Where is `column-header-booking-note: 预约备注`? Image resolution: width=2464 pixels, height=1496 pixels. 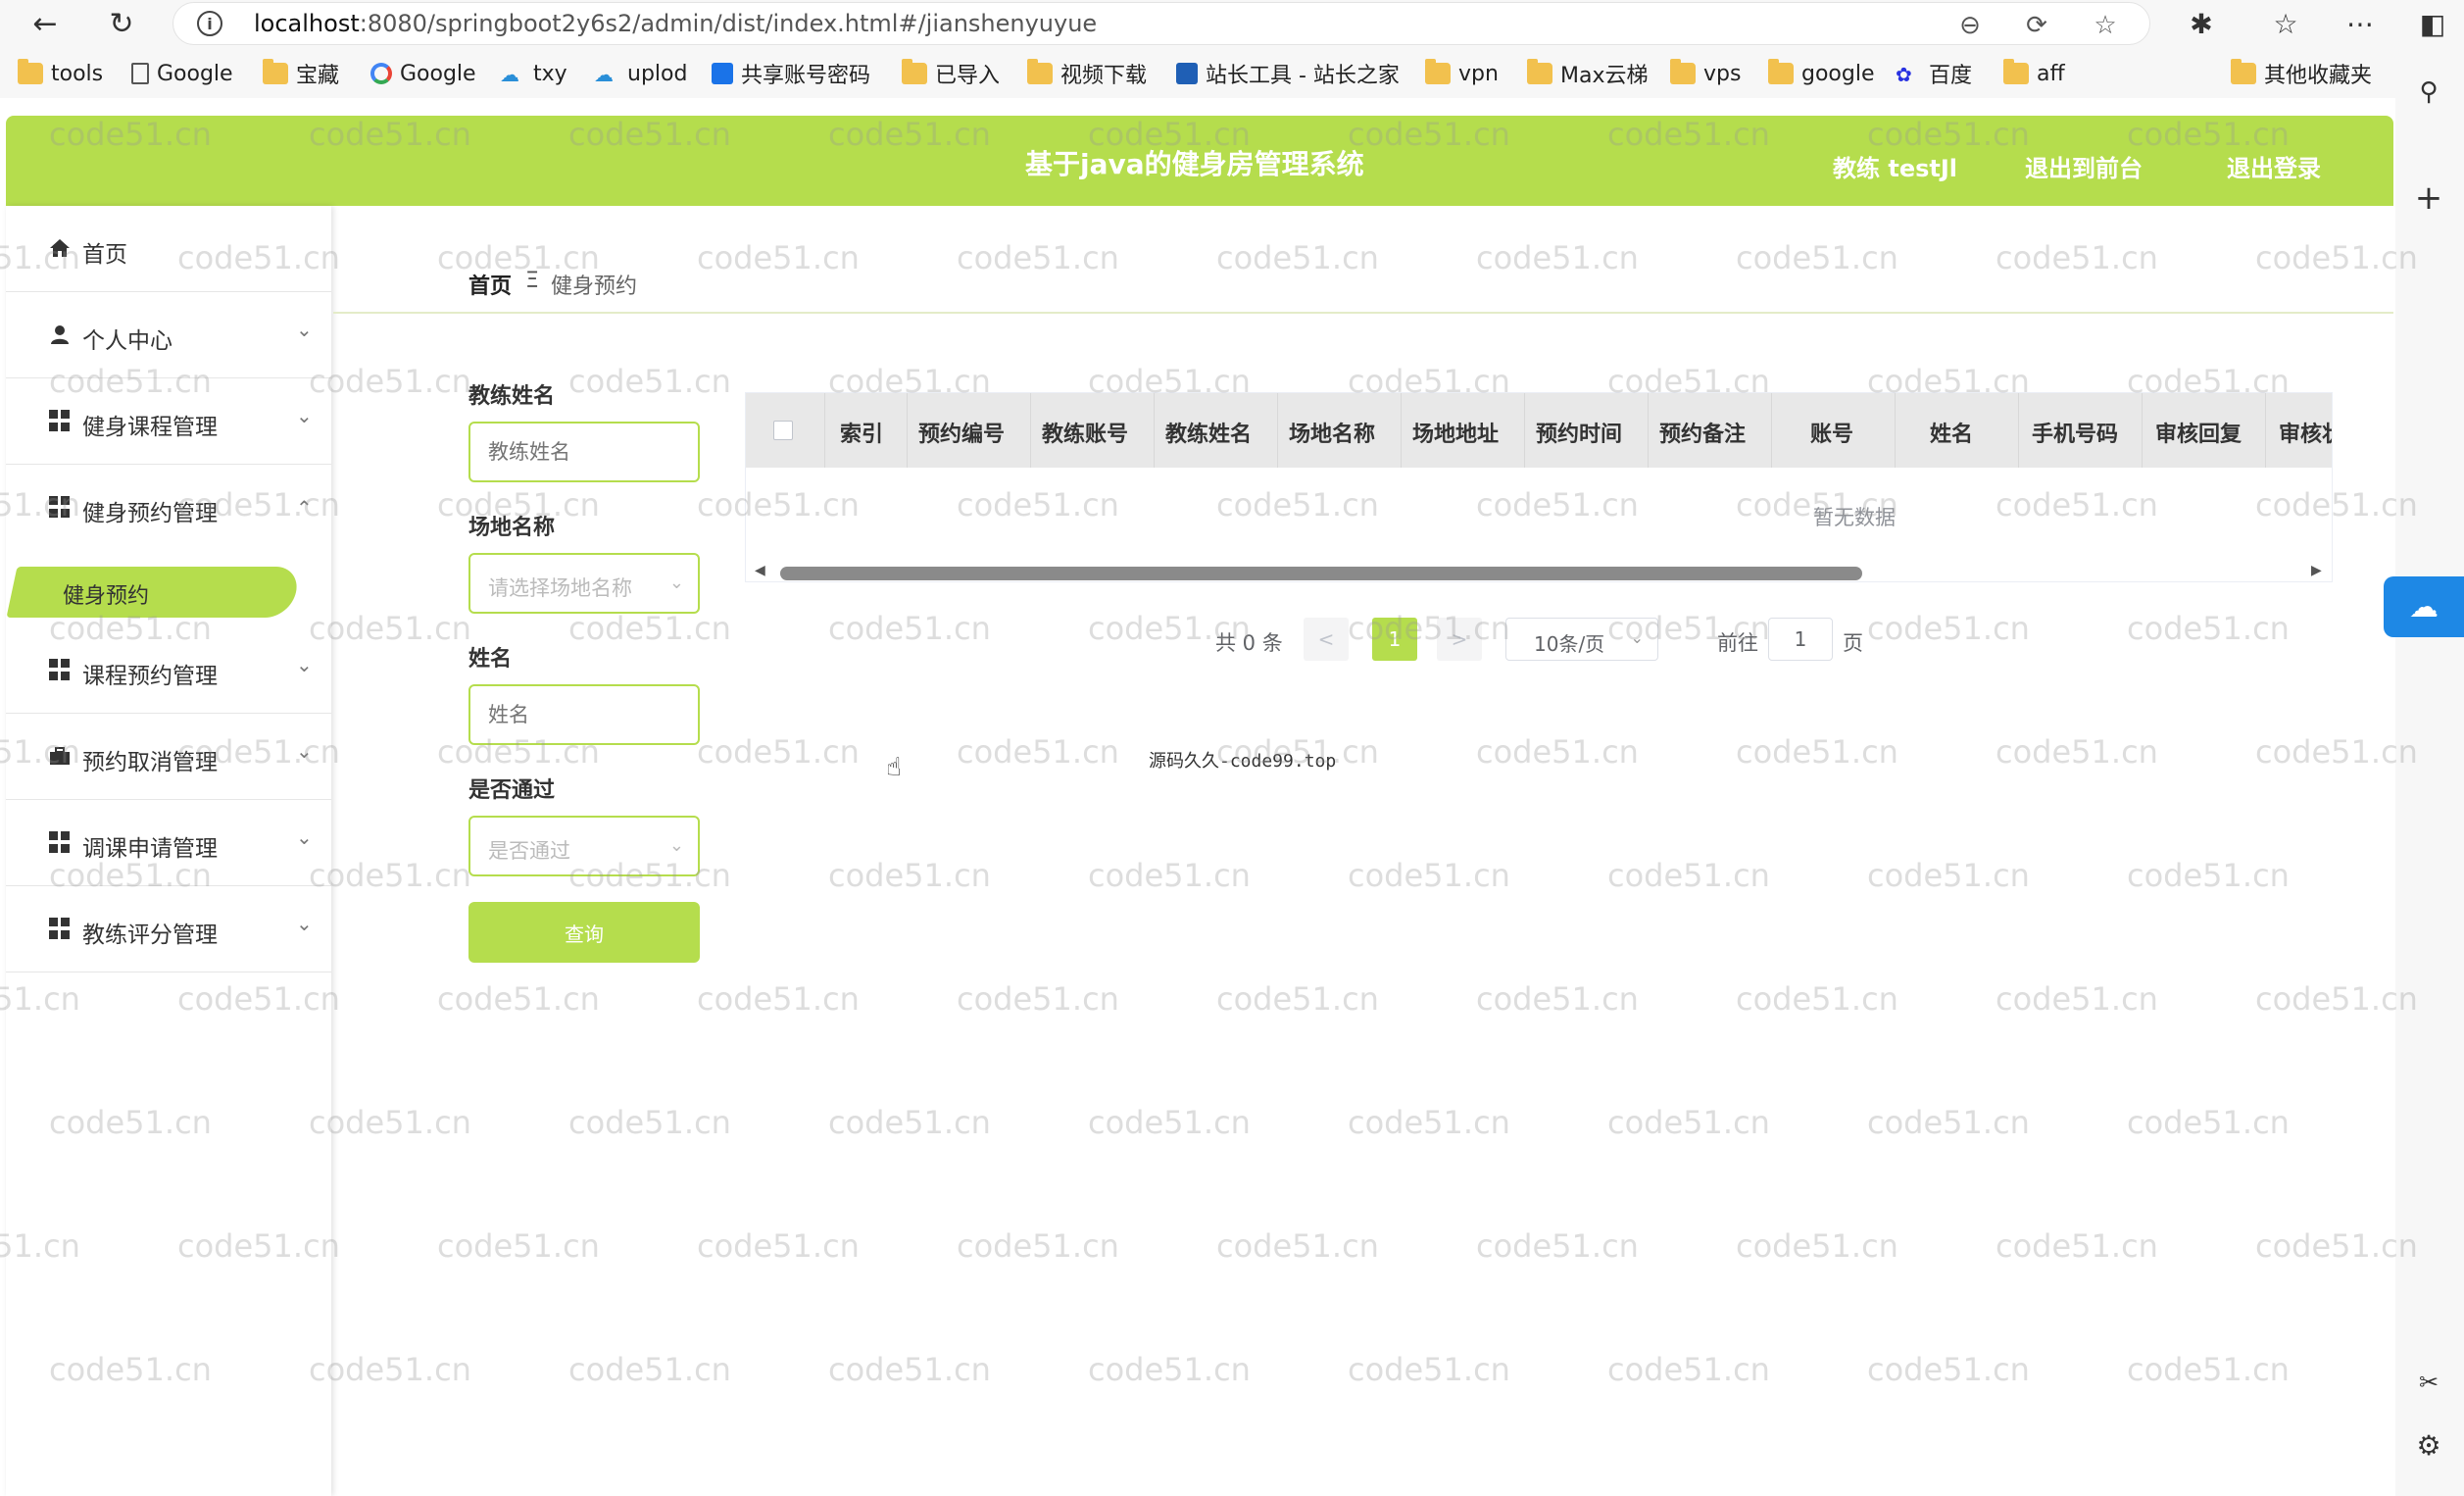 column-header-booking-note: 预约备注 is located at coordinates (1703, 432).